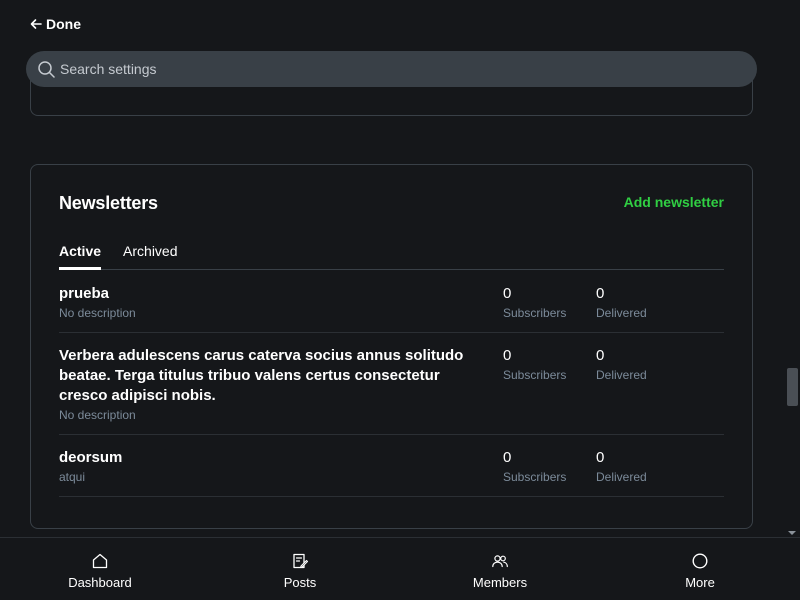  Describe the element at coordinates (150, 256) in the screenshot. I see `tab-archived: Archived` at that location.